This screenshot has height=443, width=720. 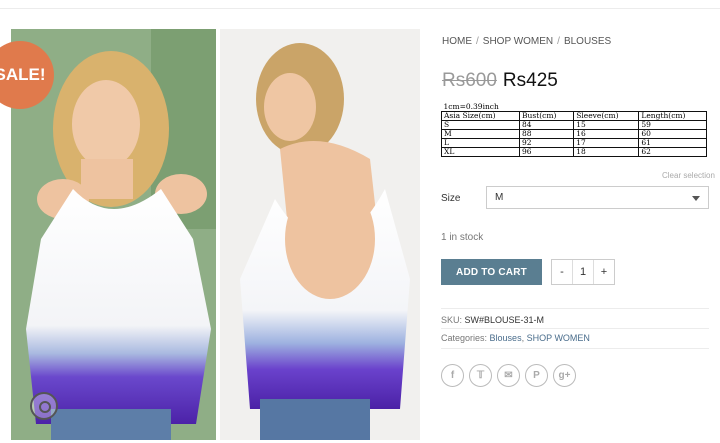 I want to click on quantity-stepper: - 1 +, so click(x=583, y=272).